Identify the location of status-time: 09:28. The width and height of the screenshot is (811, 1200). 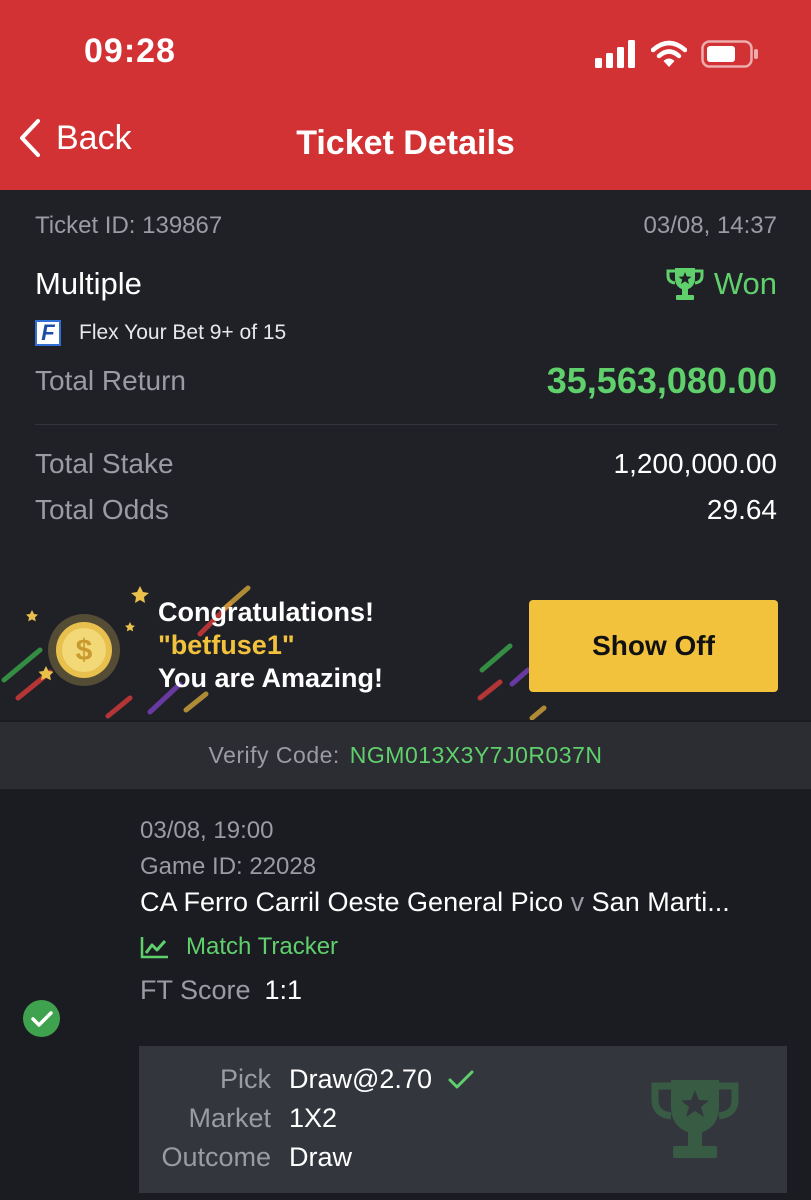
(130, 51).